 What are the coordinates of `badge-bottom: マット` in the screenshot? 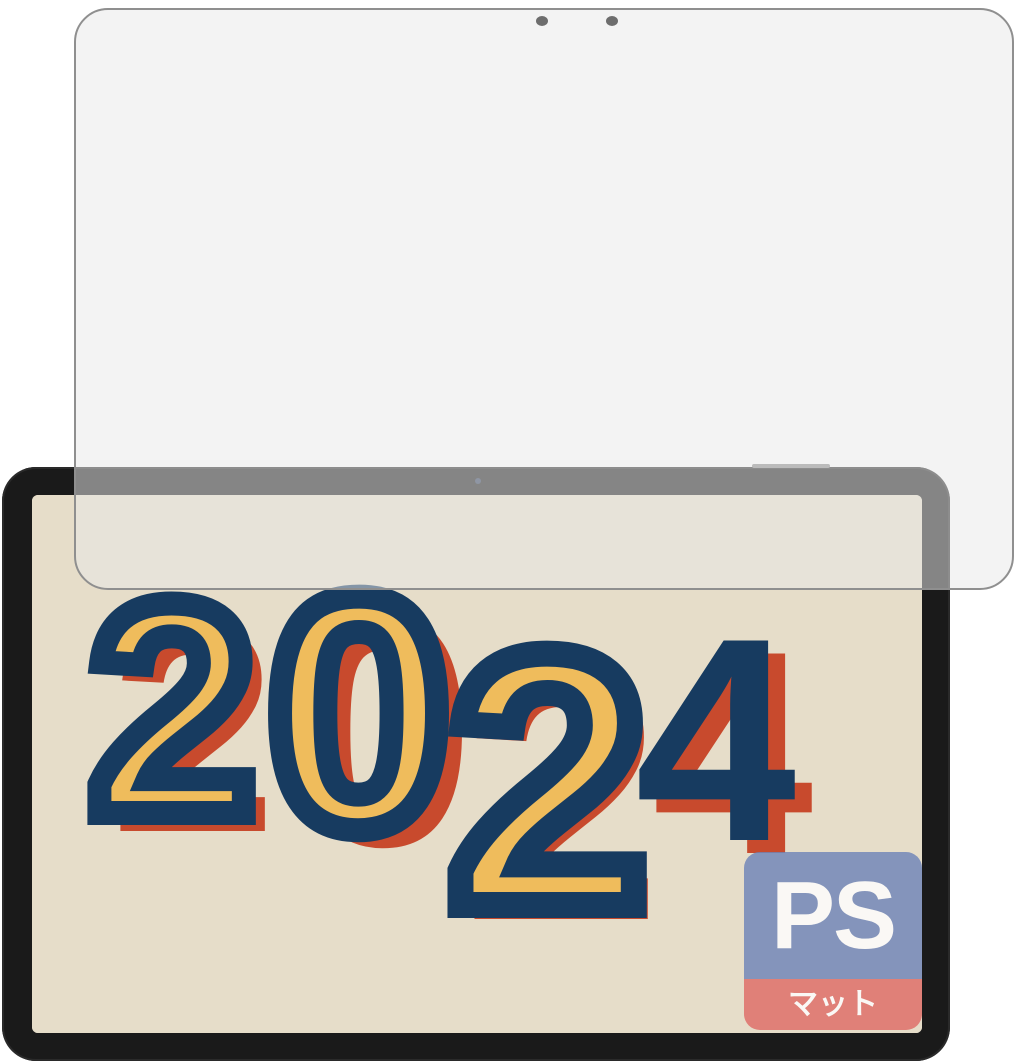 It's located at (833, 1004).